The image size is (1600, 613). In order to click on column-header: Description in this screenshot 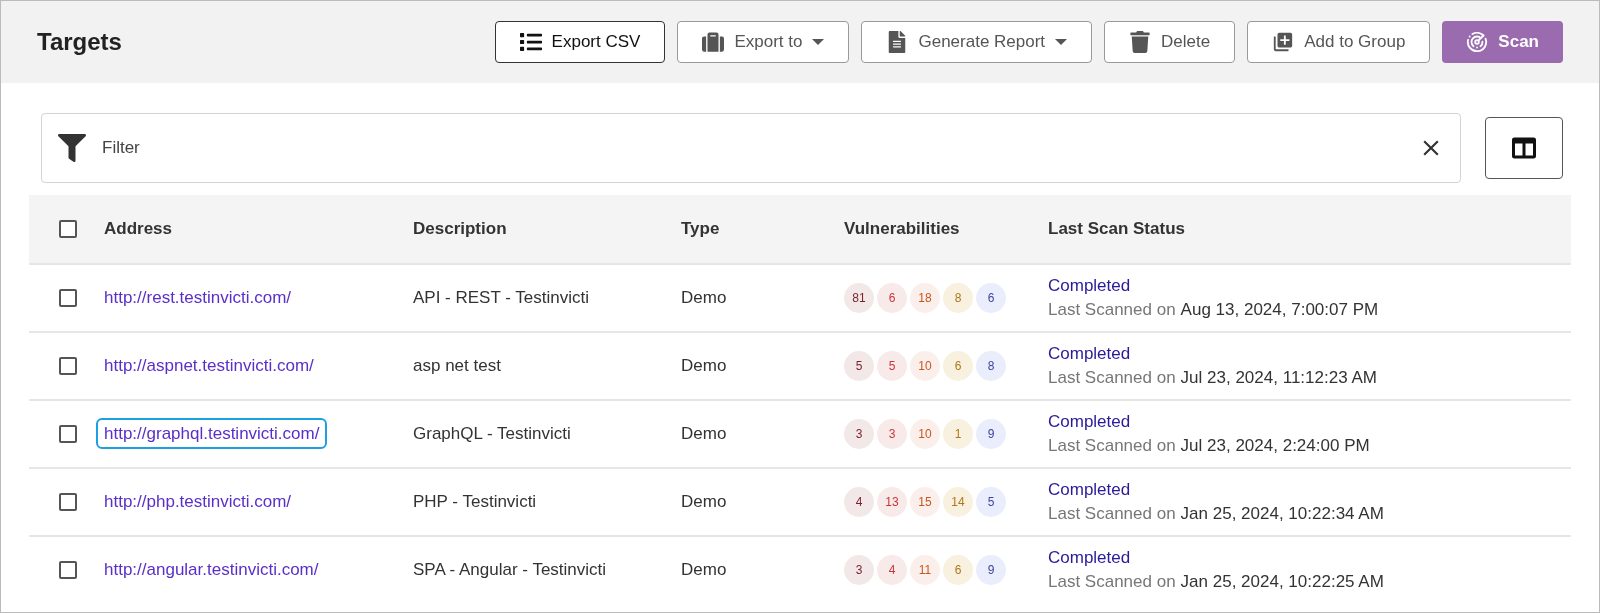, I will do `click(460, 229)`.